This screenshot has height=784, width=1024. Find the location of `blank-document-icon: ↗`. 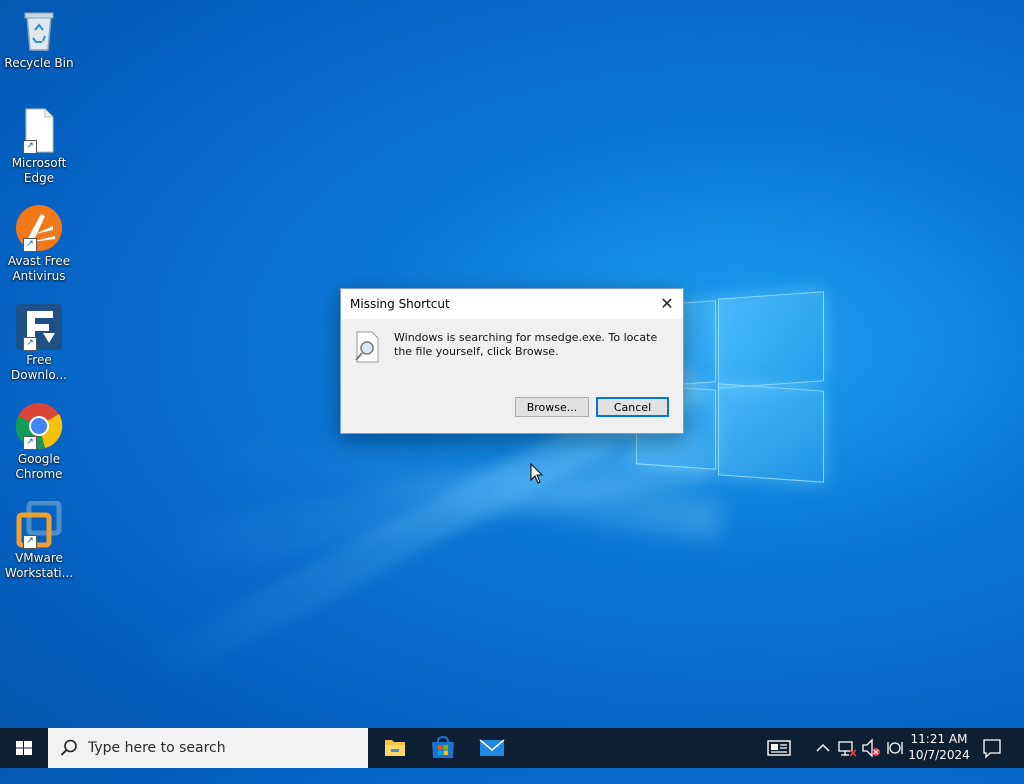

blank-document-icon: ↗ is located at coordinates (39, 130).